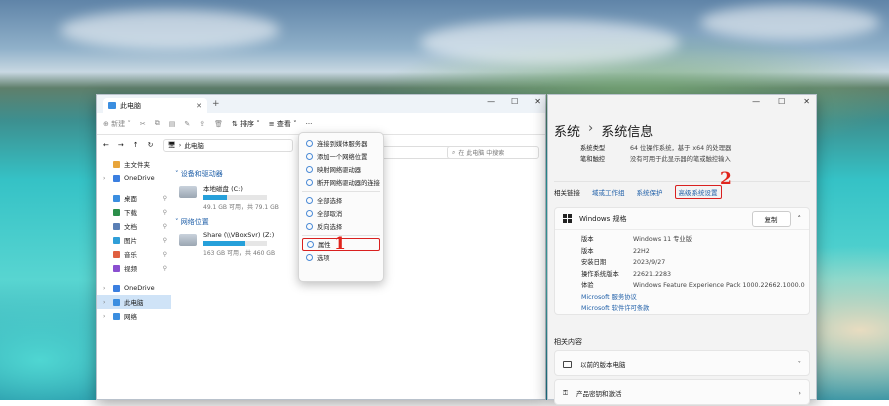 The height and width of the screenshot is (406, 889). I want to click on sidebar-item: 桌面 ⚲, so click(134, 198).